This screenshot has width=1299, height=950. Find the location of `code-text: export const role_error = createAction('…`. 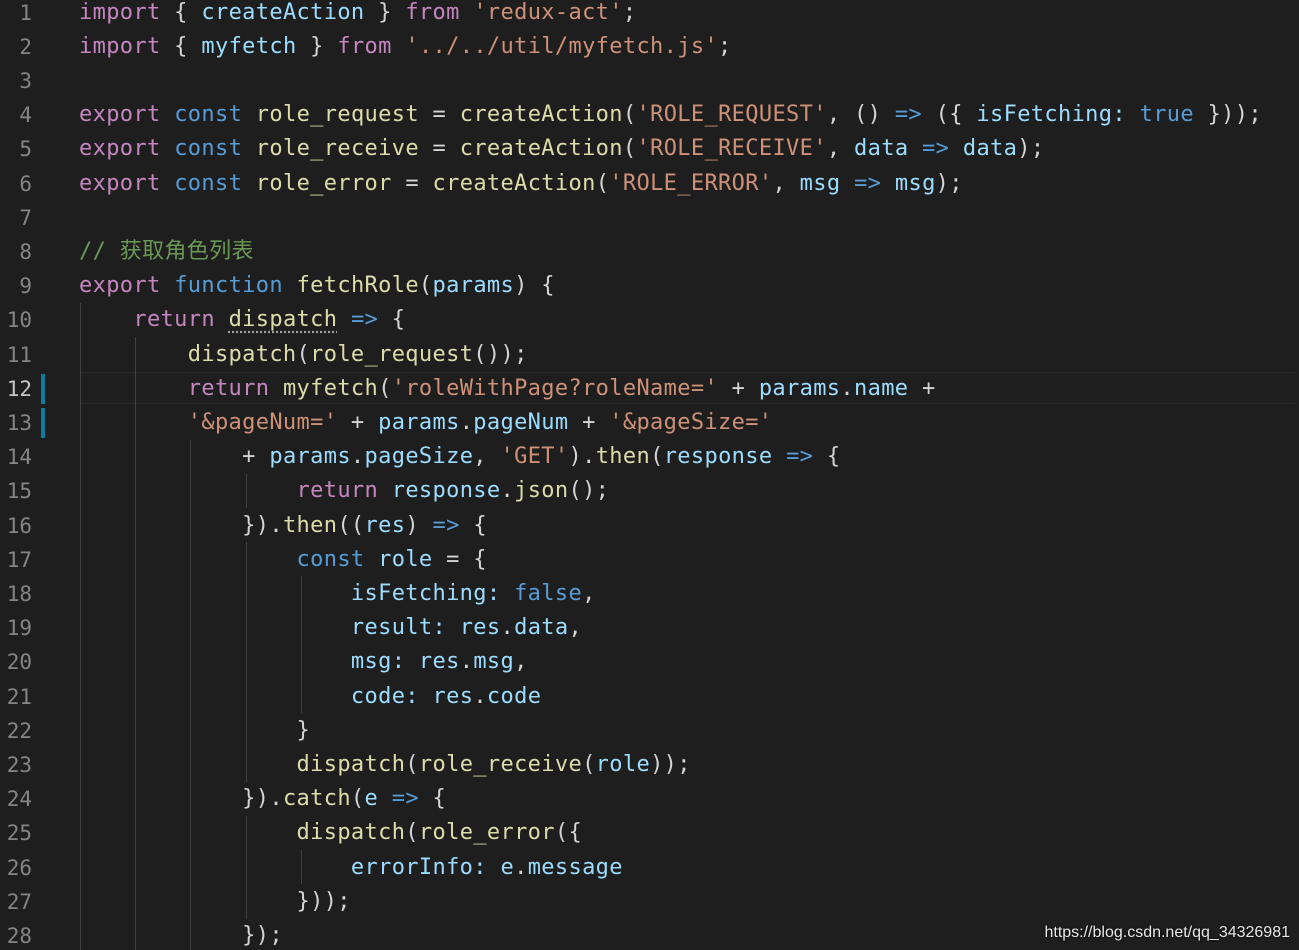

code-text: export const role_error = createAction('… is located at coordinates (521, 184).